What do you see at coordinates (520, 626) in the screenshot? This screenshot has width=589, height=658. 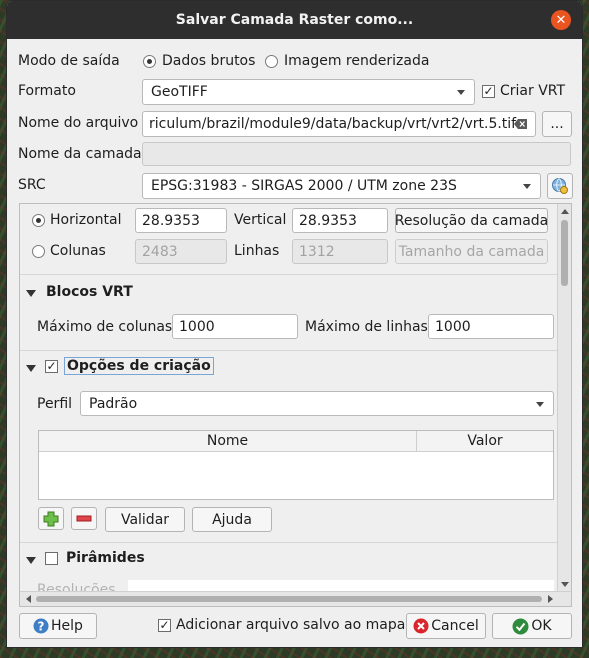 I see `ok-icon` at bounding box center [520, 626].